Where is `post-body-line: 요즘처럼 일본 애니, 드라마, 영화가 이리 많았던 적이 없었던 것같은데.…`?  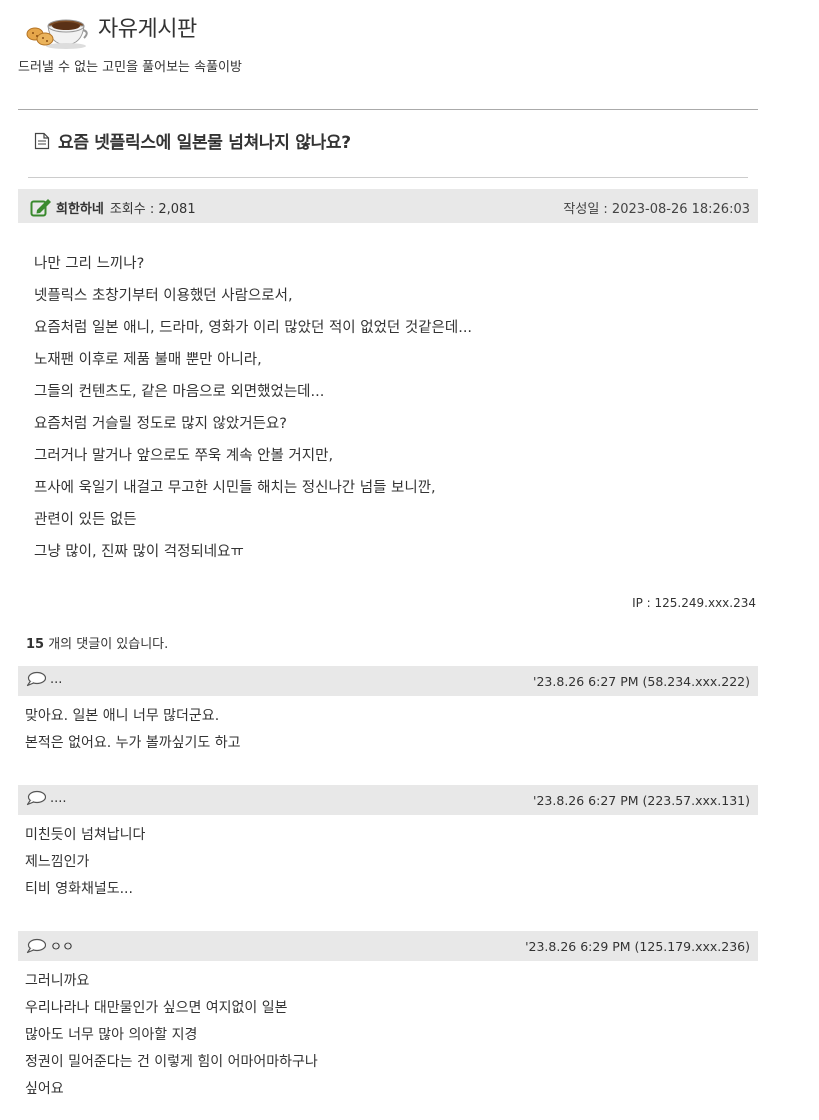
post-body-line: 요즘처럼 일본 애니, 드라마, 영화가 이리 많았던 적이 없었던 것같은데.… is located at coordinates (253, 328).